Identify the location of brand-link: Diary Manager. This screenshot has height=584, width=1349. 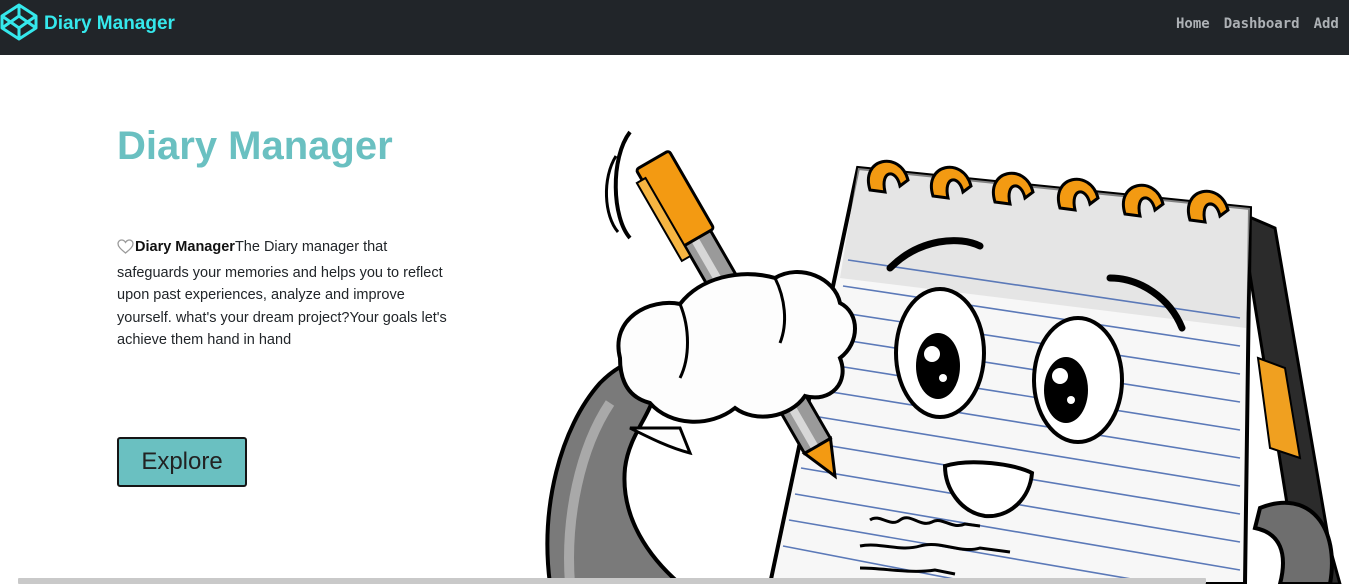
(87, 24).